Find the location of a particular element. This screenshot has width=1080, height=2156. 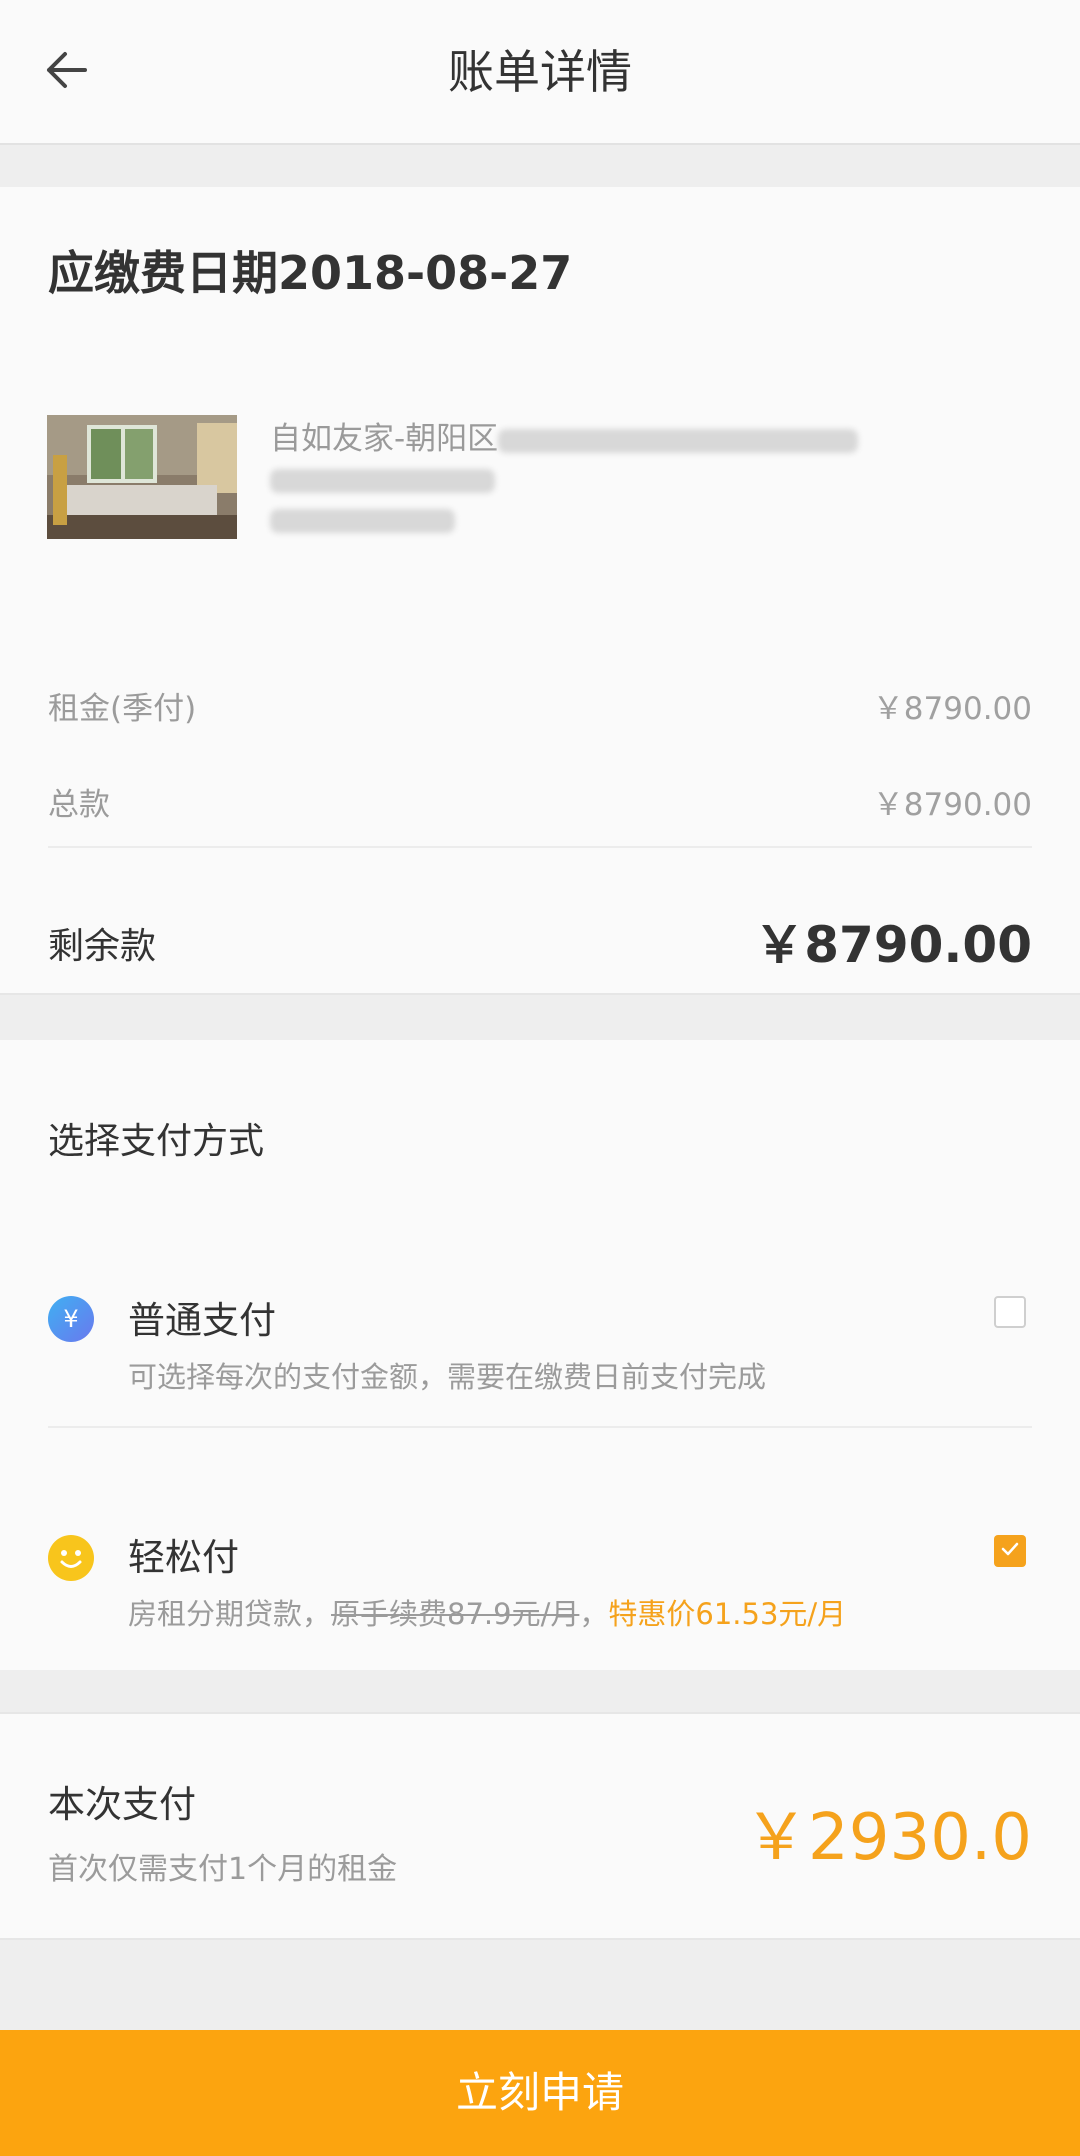

rent-label: 租金(季付) is located at coordinates (122, 708).